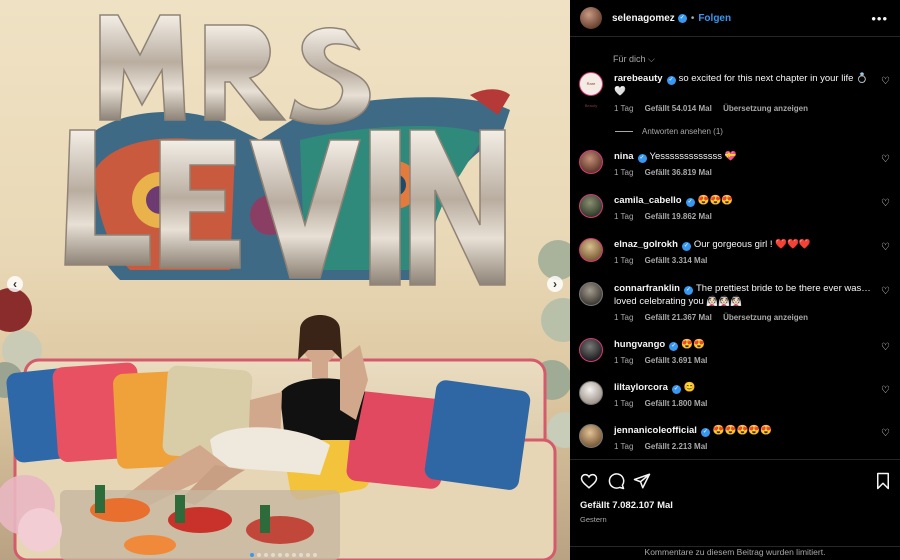 The image size is (900, 560). What do you see at coordinates (639, 344) in the screenshot?
I see `comment-username: hungvango` at bounding box center [639, 344].